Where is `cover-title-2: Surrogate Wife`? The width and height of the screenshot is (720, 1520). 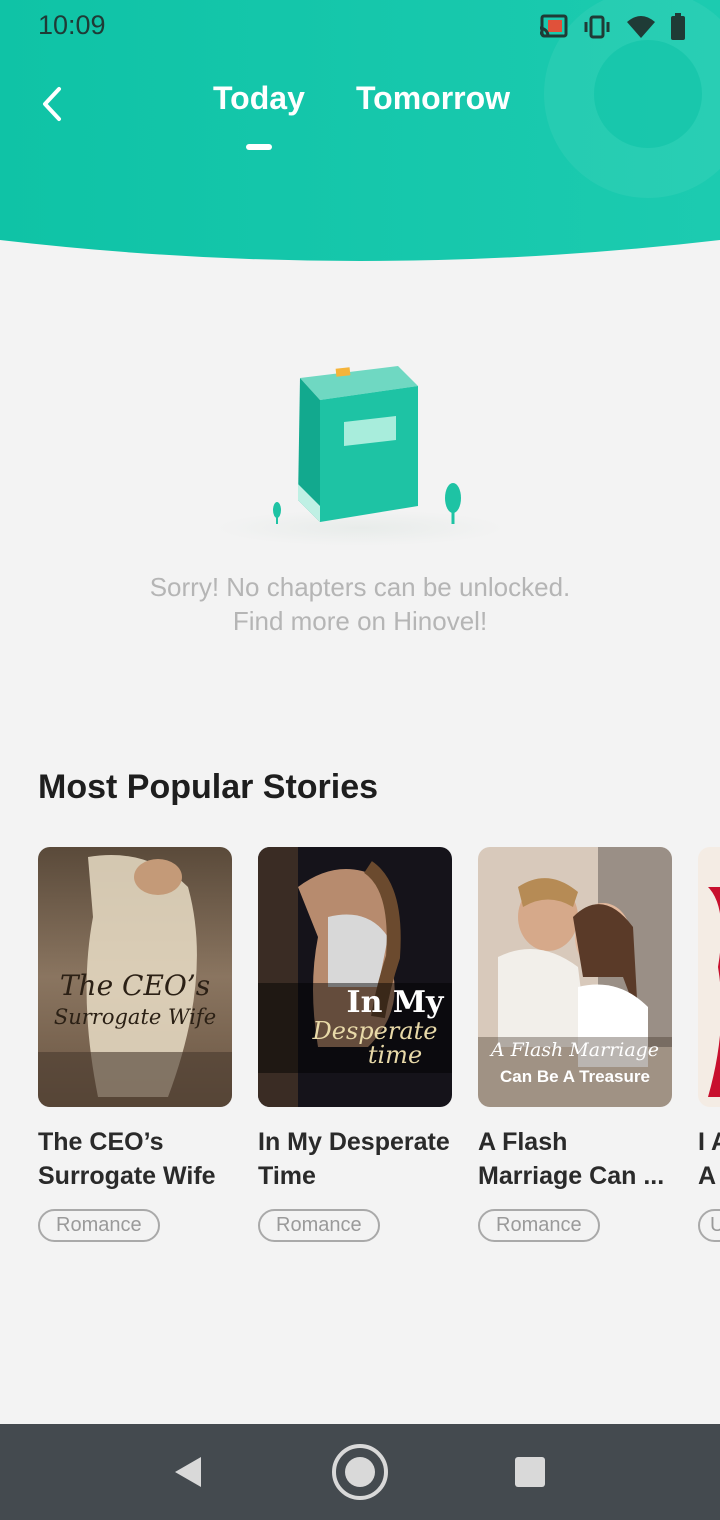 cover-title-2: Surrogate Wife is located at coordinates (135, 1017).